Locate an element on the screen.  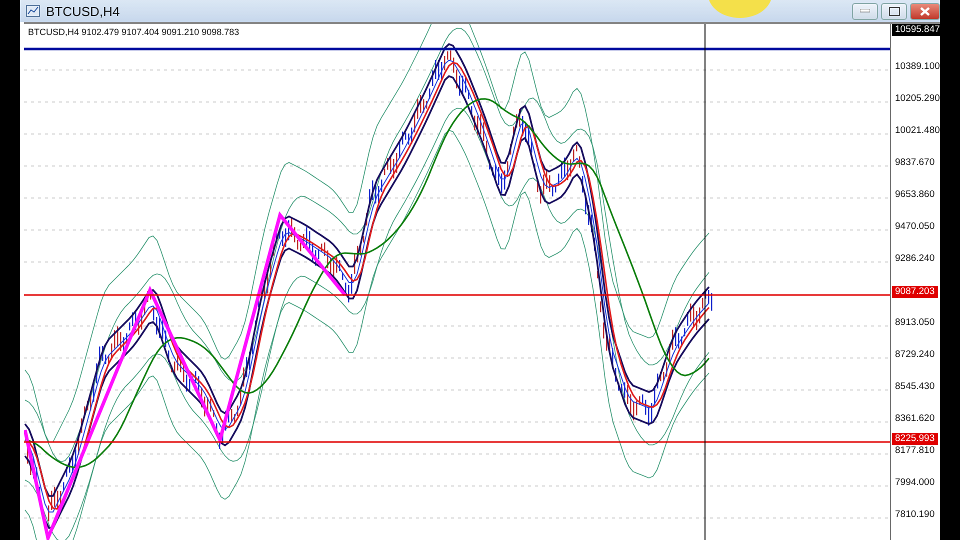
close-icon is located at coordinates (925, 11).